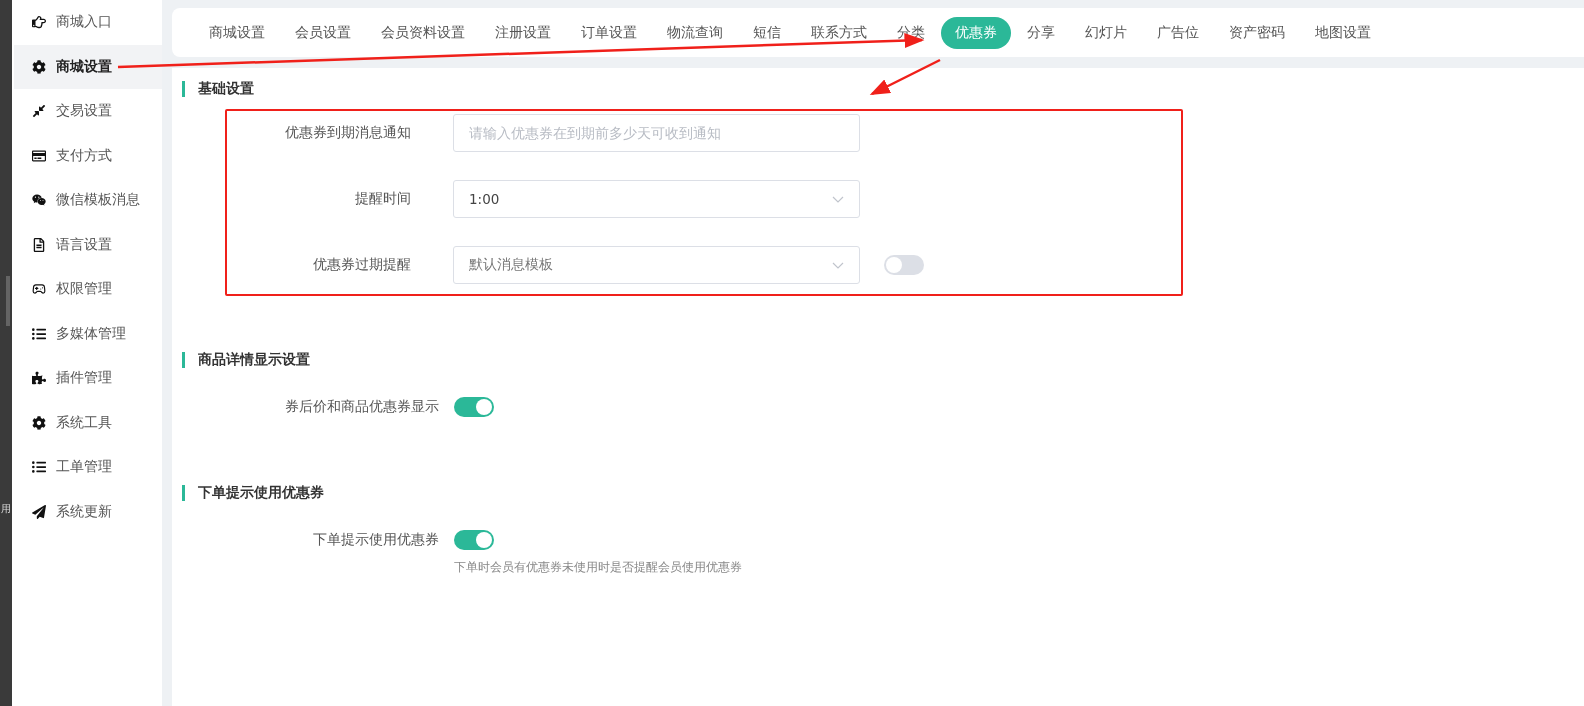  I want to click on sidebar-item: 商城入口, so click(88, 22).